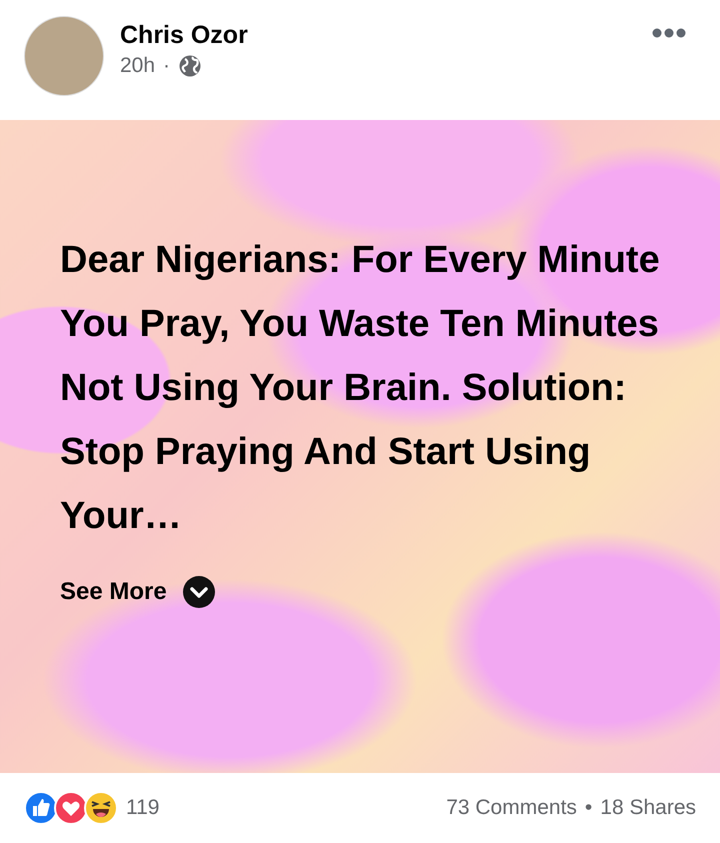  What do you see at coordinates (511, 808) in the screenshot?
I see `comments-count: 73 Comments` at bounding box center [511, 808].